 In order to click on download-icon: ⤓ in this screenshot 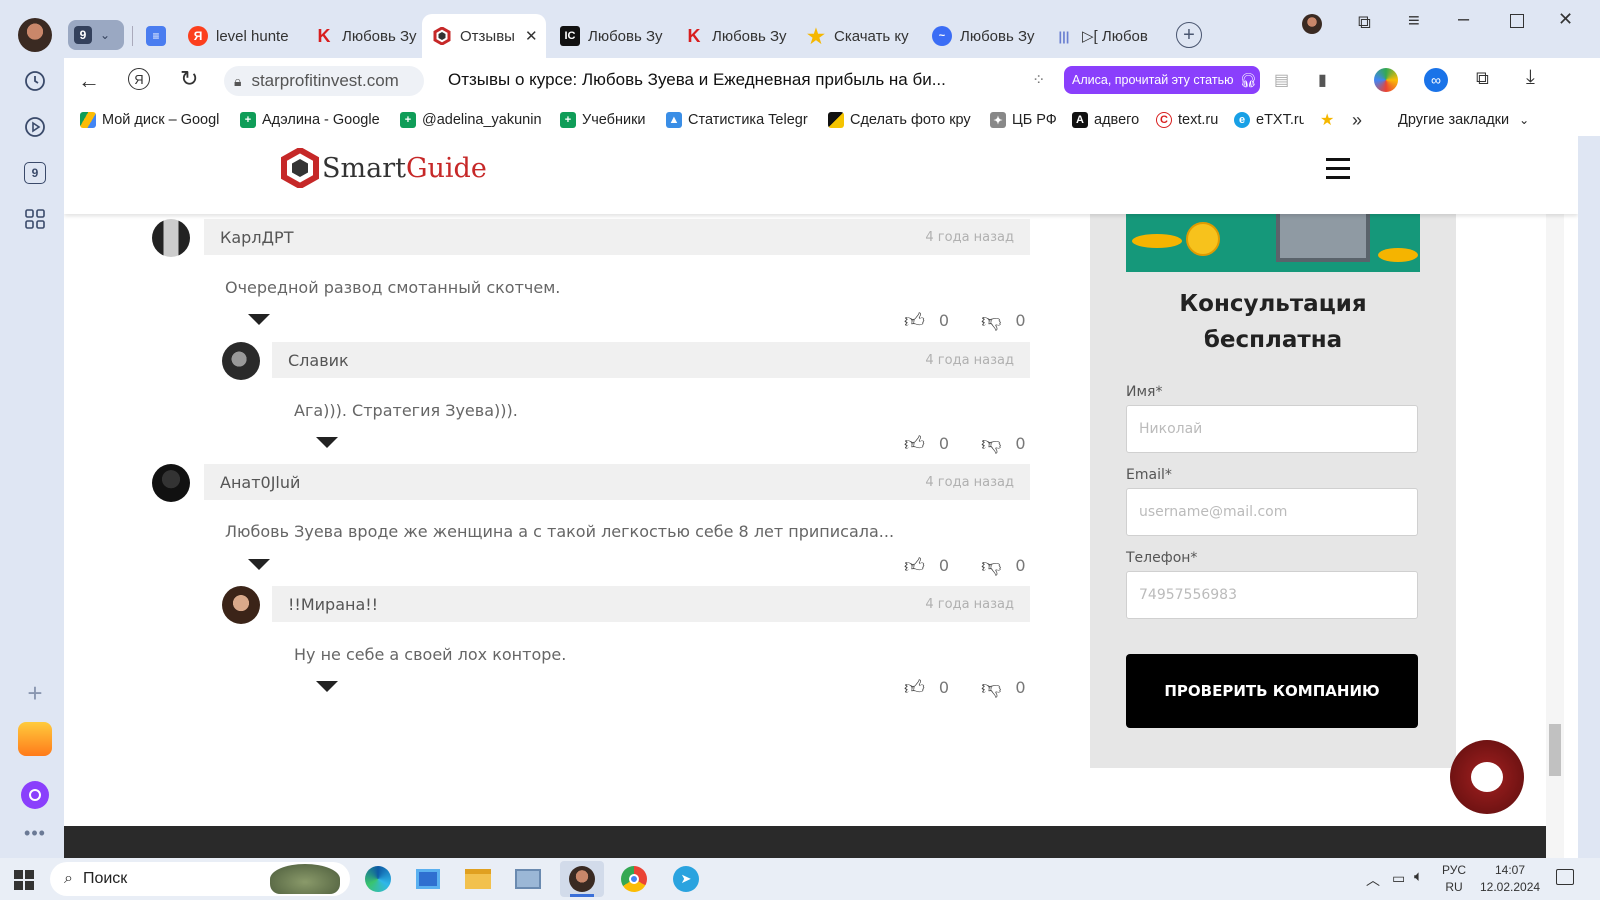, I will do `click(1530, 77)`.